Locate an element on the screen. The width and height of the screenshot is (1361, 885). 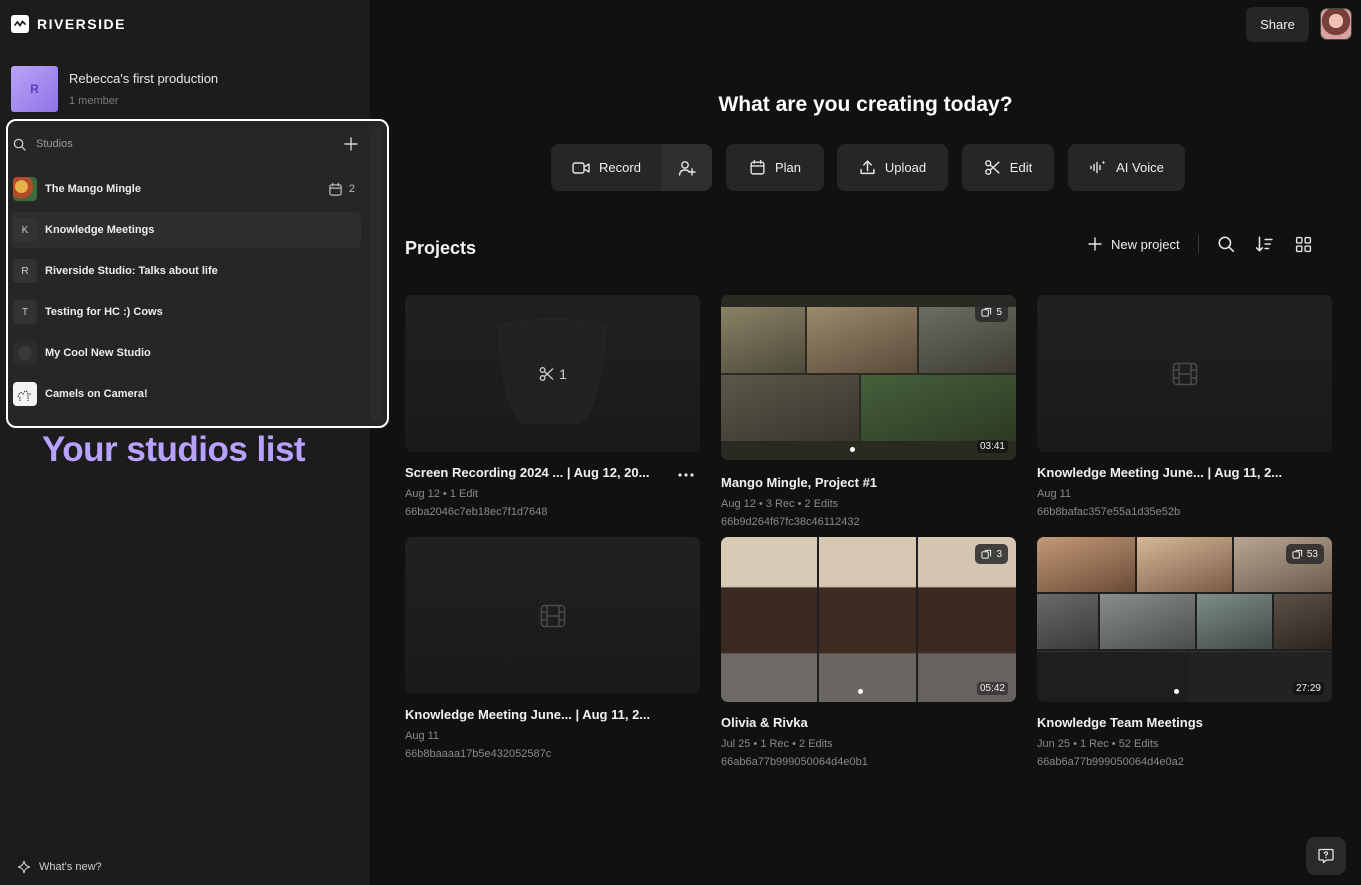
plan-button: Plan is located at coordinates (775, 167).